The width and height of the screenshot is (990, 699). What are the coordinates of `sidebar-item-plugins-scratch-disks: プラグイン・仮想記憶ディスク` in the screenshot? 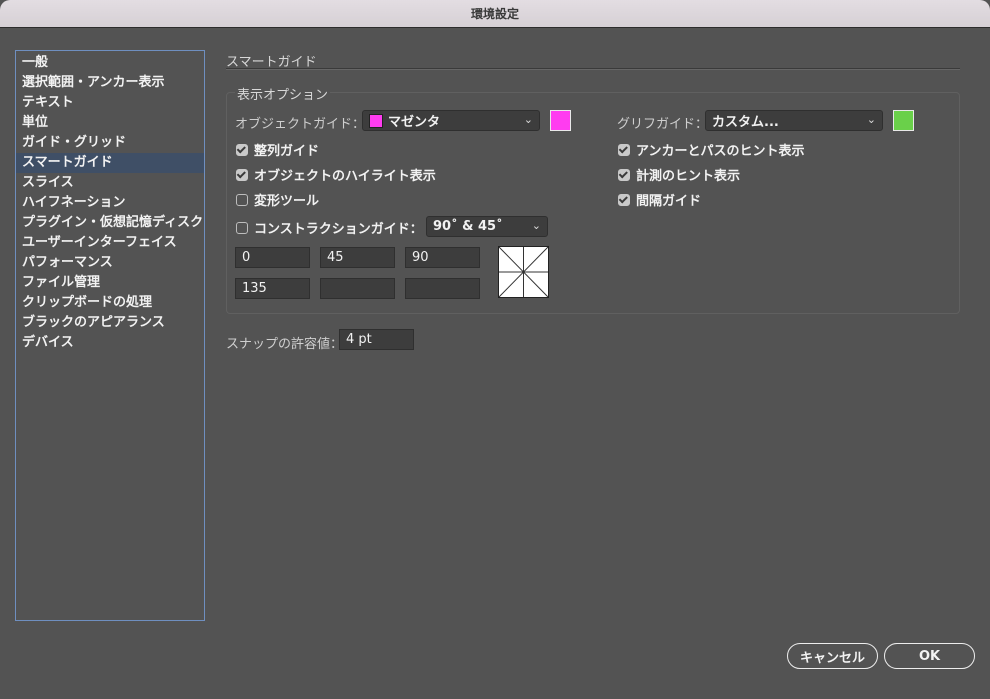 It's located at (110, 223).